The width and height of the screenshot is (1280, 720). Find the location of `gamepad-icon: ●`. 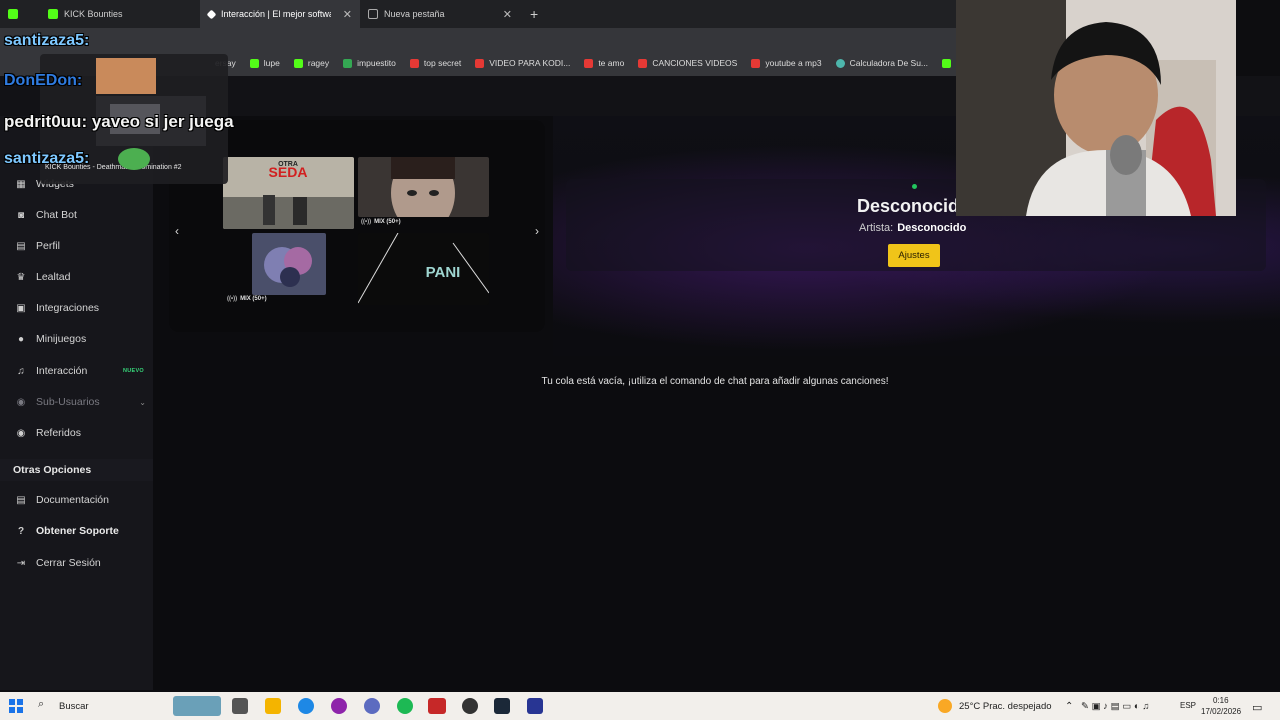

gamepad-icon: ● is located at coordinates (21, 339).